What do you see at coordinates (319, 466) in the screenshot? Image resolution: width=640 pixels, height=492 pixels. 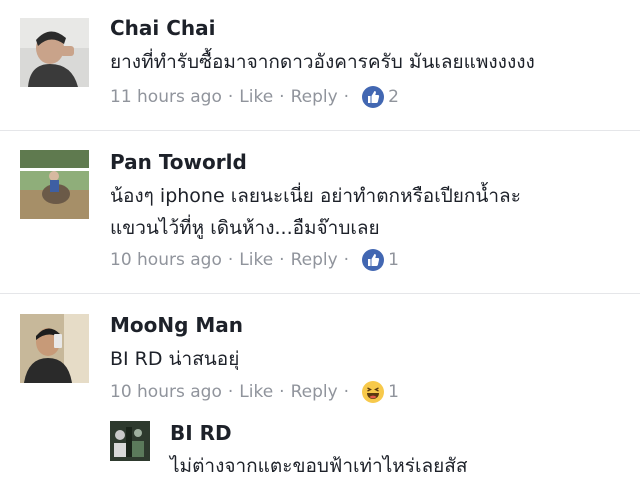 I see `reply-text: ไม่ต่างจากแตะขอบฟ้าเท่าไหร่เลยสัส` at bounding box center [319, 466].